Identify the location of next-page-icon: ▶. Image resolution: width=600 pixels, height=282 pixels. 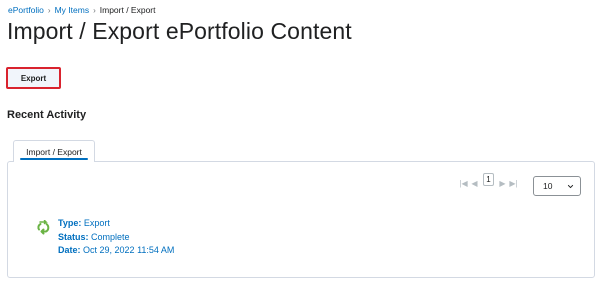
(502, 183).